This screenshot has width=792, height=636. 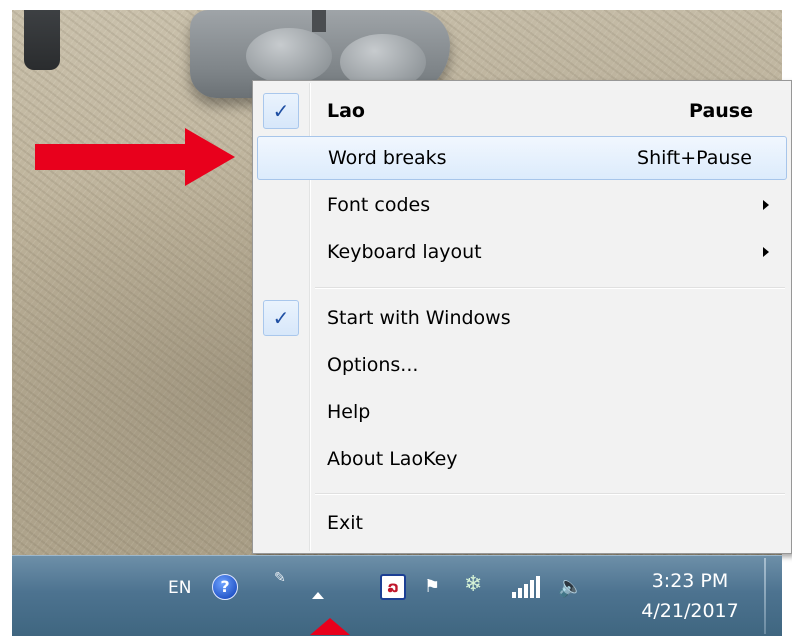 I want to click on menu-item-label: Help, so click(x=349, y=412).